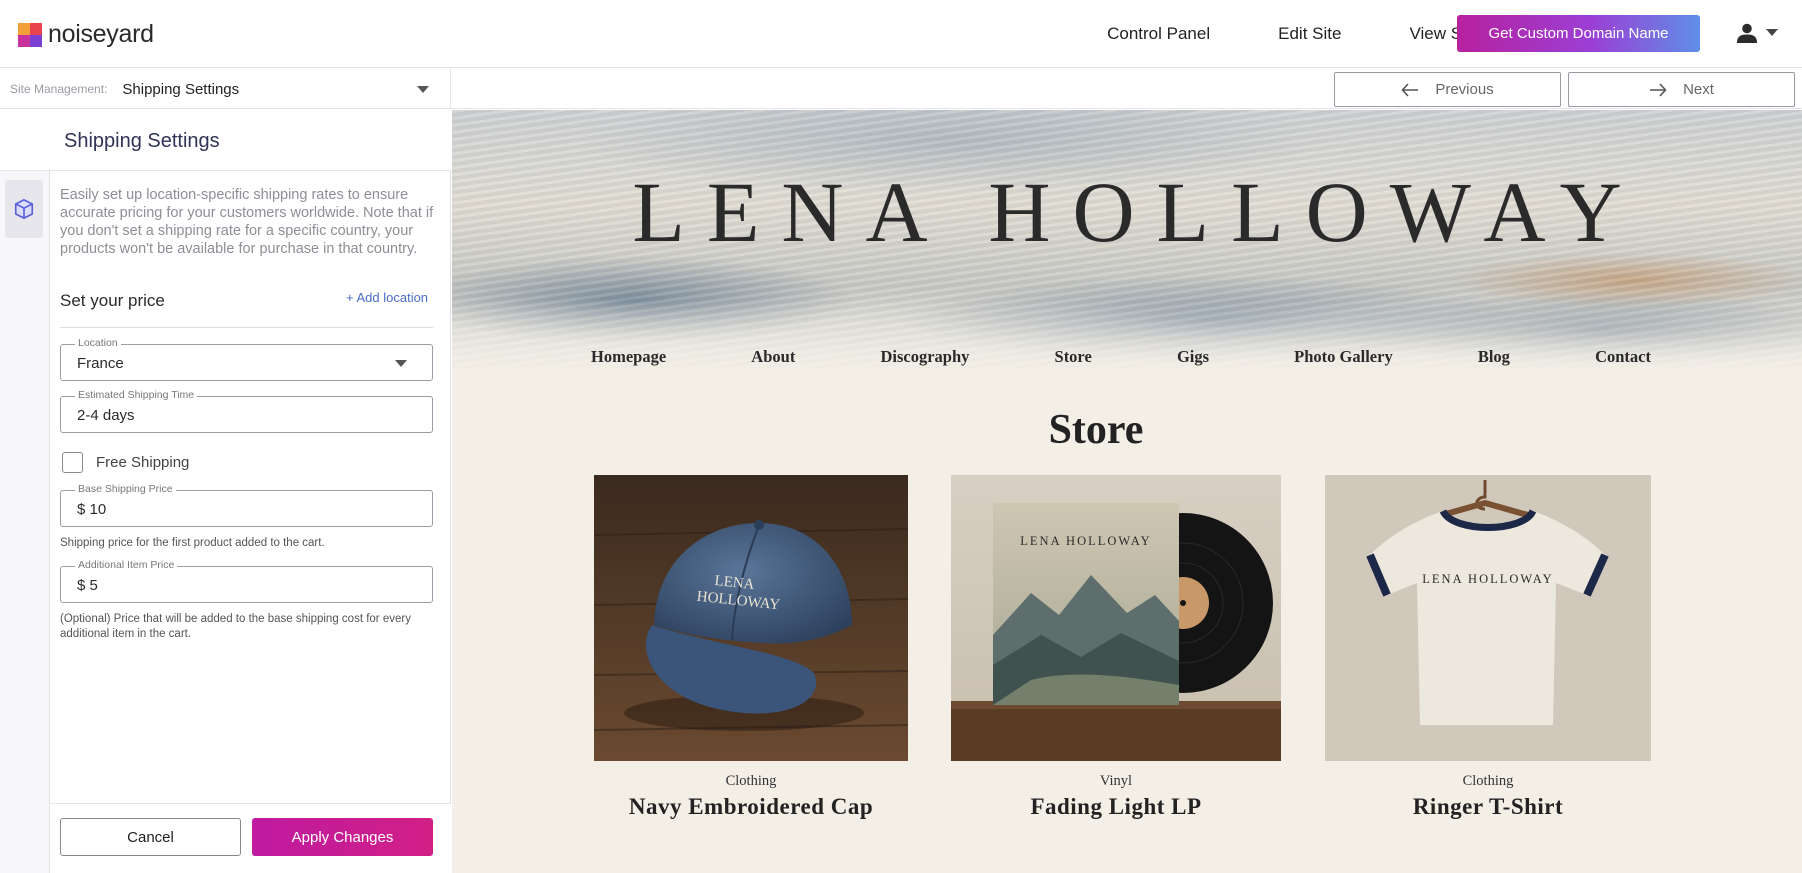 The height and width of the screenshot is (873, 1802). I want to click on lp-cover-print: LENA HOLLOWAY, so click(1085, 541).